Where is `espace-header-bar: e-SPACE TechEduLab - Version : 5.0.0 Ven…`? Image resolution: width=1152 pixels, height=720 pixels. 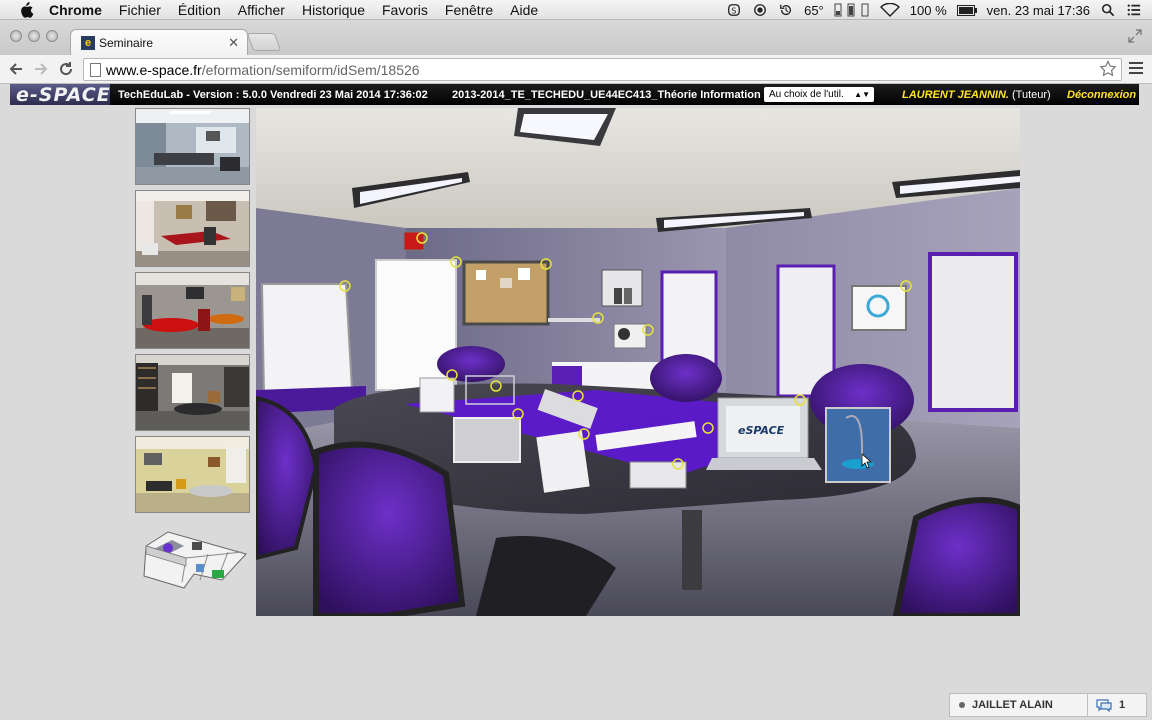 espace-header-bar: e-SPACE TechEduLab - Version : 5.0.0 Ven… is located at coordinates (574, 95).